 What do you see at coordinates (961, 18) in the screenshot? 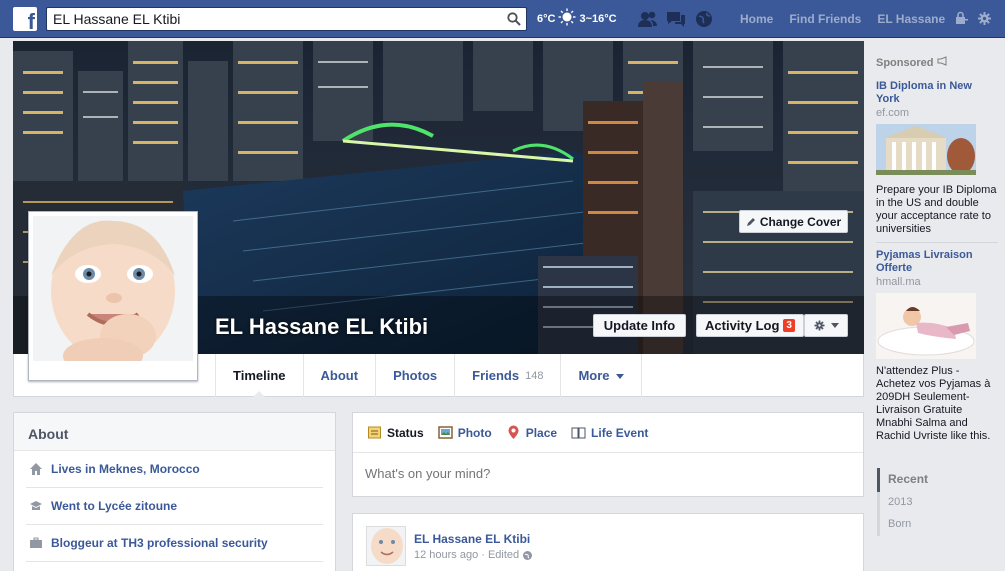
I see `privacy-lock-icon` at bounding box center [961, 18].